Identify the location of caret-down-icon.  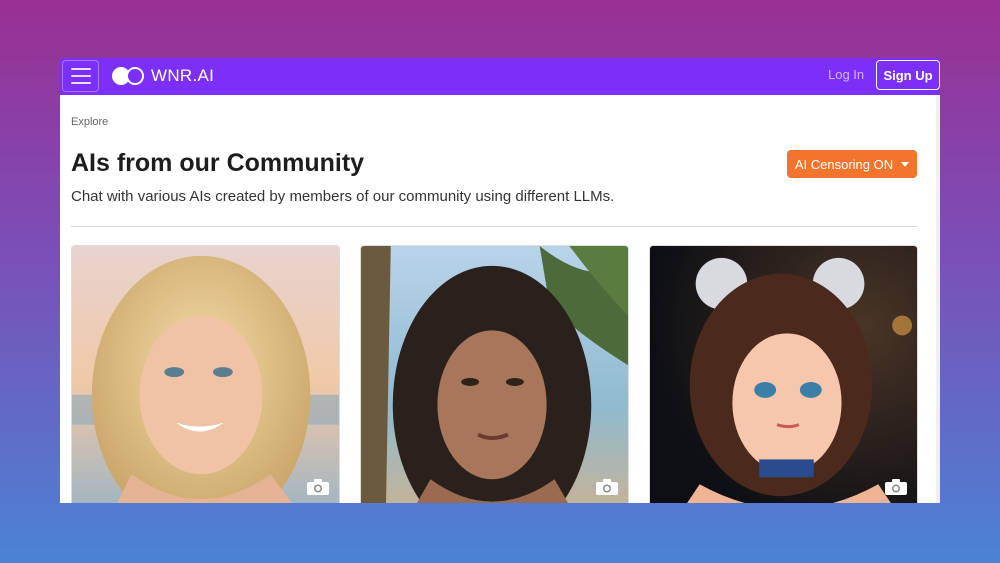
(905, 164).